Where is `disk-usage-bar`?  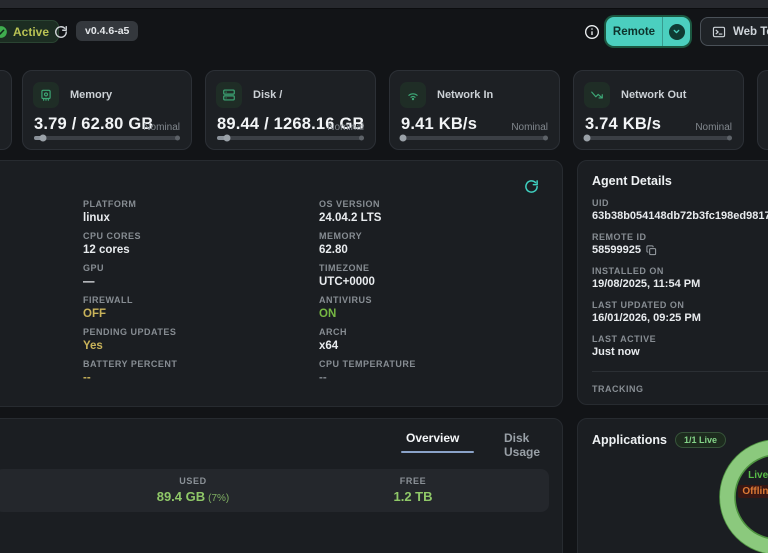
disk-usage-bar is located at coordinates (290, 138).